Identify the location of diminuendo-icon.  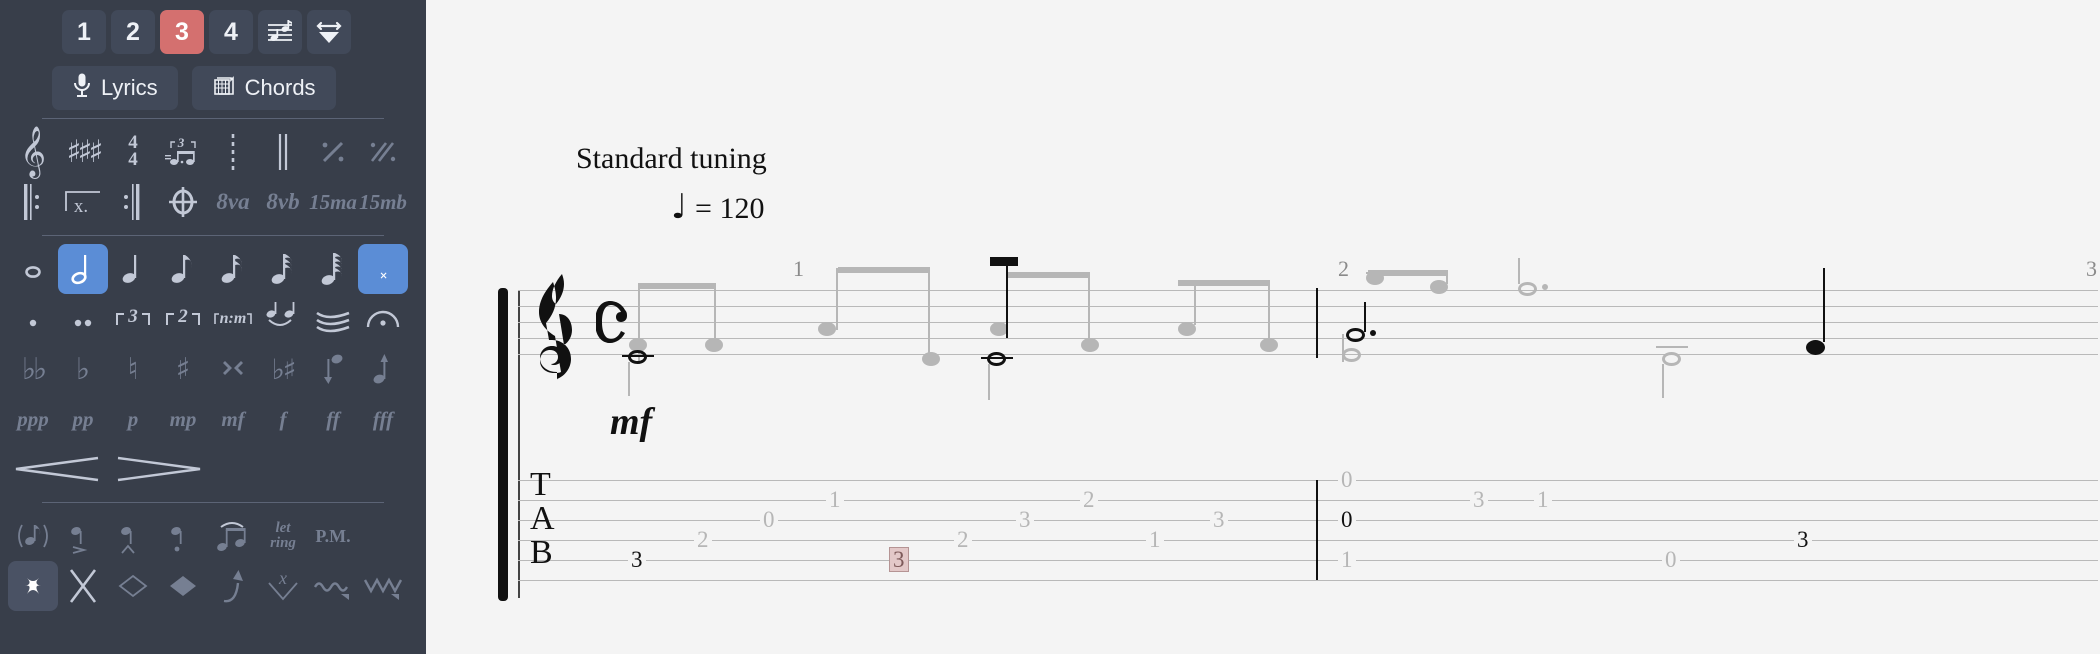
(158, 469).